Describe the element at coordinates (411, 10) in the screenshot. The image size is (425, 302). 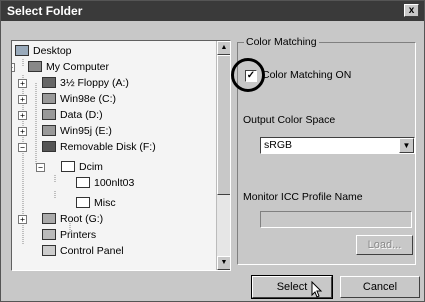
I see `close-button: x` at that location.